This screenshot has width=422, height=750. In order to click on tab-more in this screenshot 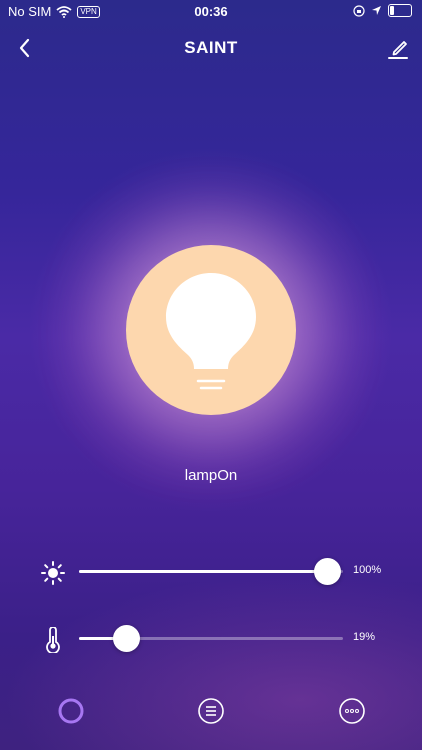, I will do `click(352, 711)`.